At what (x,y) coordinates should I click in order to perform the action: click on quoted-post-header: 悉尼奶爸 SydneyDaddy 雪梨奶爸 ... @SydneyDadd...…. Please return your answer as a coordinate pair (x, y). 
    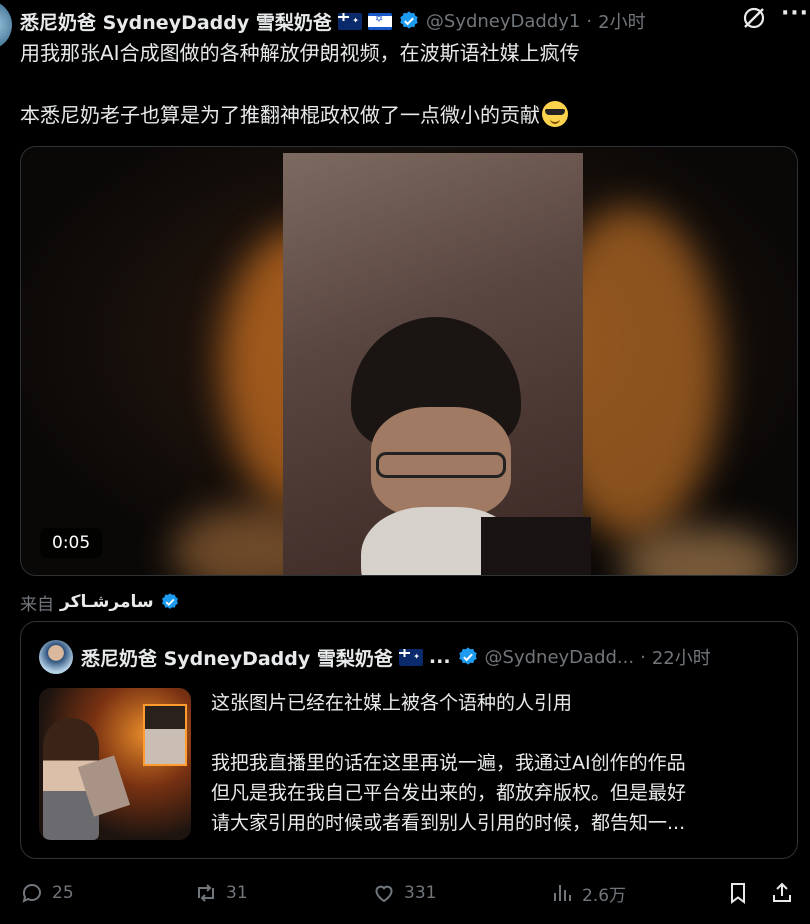
    Looking at the image, I should click on (409, 657).